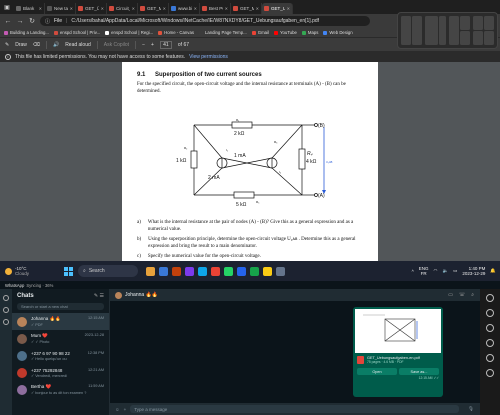 The width and height of the screenshot is (500, 415). What do you see at coordinates (277, 8) in the screenshot?
I see `browser-tab: GET_Uebu✕` at bounding box center [277, 8].